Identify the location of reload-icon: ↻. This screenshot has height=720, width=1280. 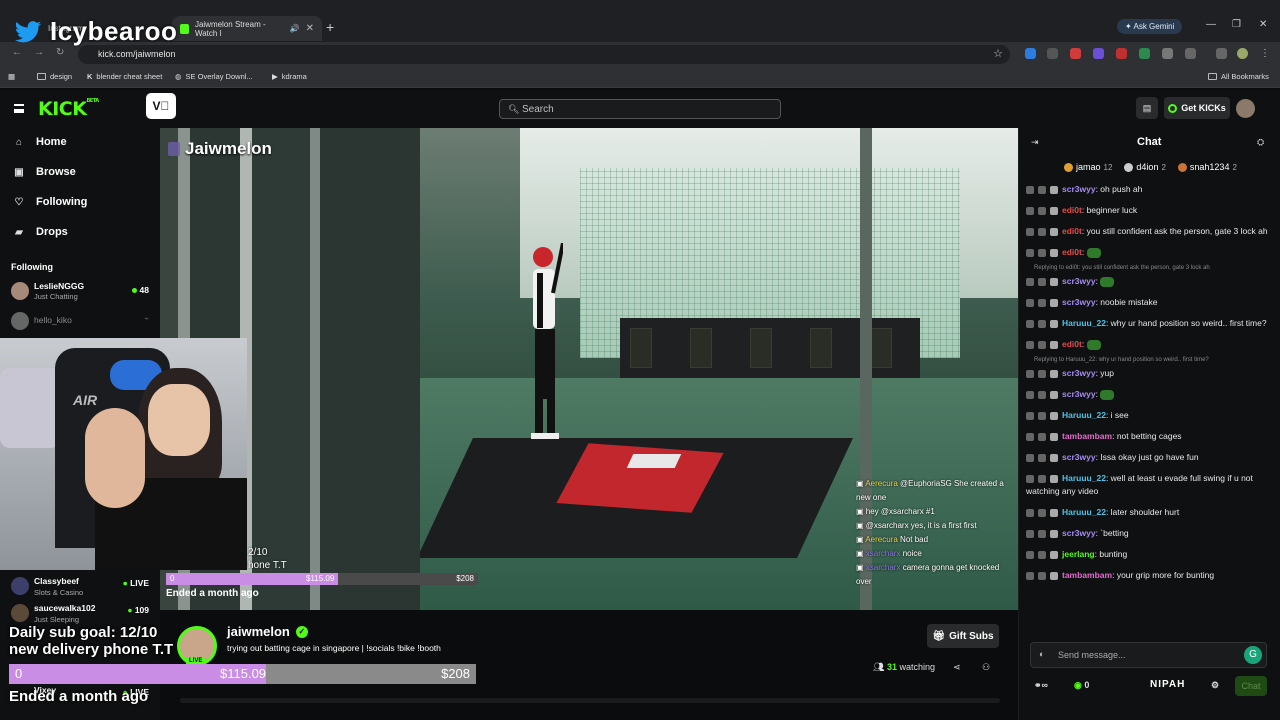
(60, 52).